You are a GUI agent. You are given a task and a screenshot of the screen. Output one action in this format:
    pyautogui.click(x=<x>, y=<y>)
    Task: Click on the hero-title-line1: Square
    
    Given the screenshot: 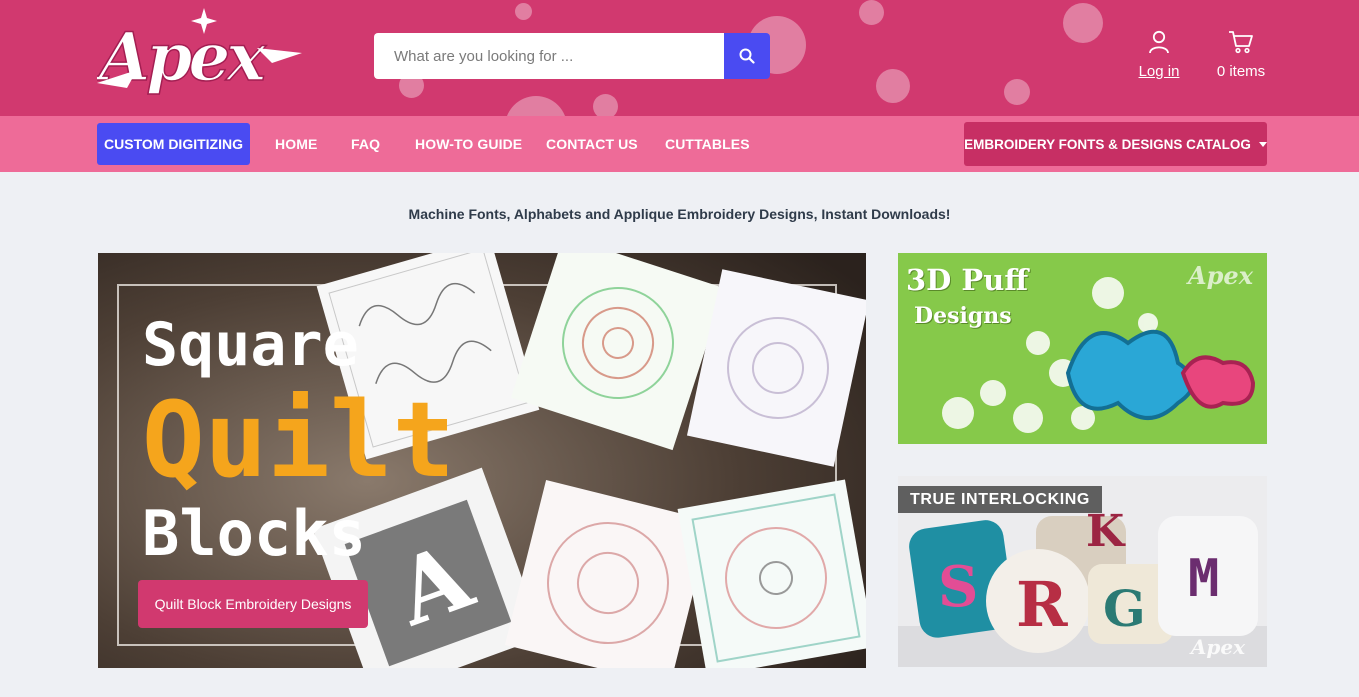 What is the action you would take?
    pyautogui.click(x=250, y=345)
    